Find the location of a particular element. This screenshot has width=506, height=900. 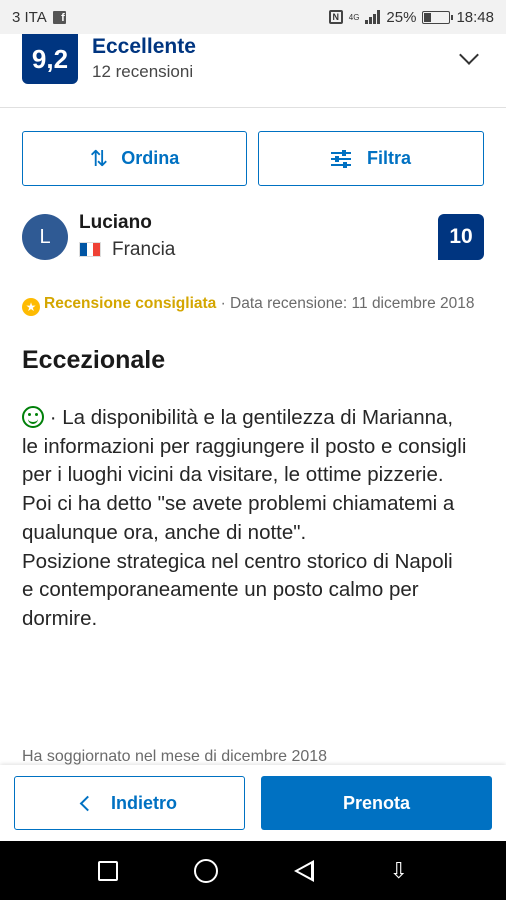

star-icon: ★ is located at coordinates (31, 307).